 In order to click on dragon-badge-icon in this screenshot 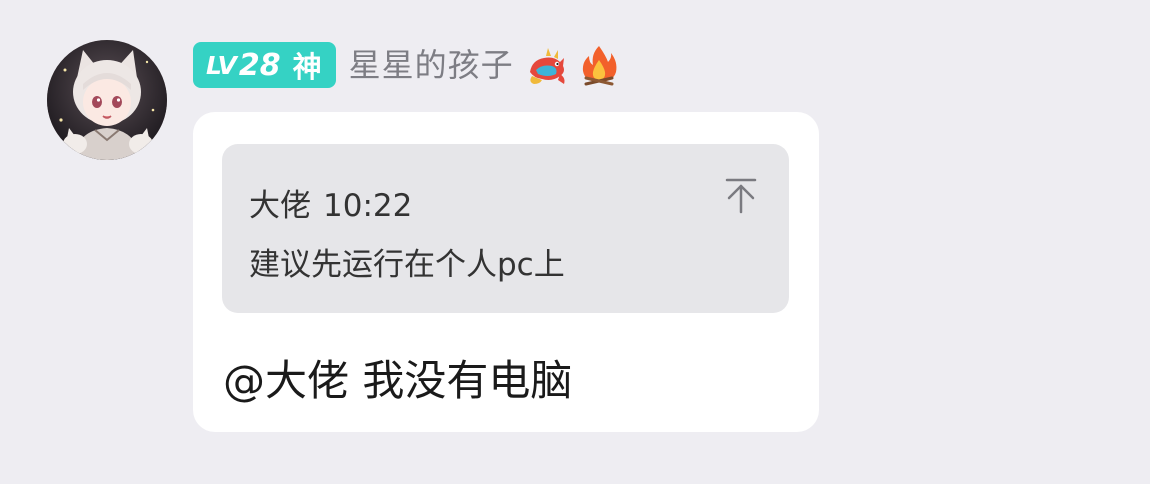, I will do `click(547, 65)`.